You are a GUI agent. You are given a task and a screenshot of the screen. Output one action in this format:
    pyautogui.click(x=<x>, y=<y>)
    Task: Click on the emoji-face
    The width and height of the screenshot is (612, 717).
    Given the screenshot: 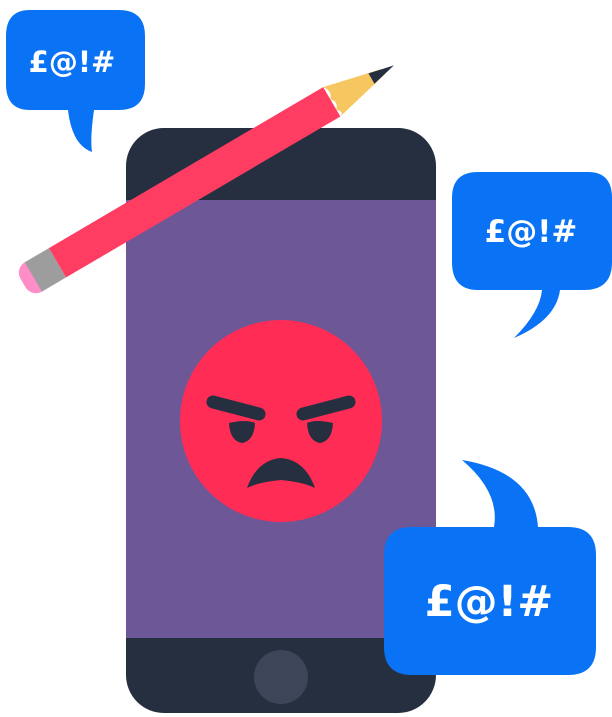 What is the action you would take?
    pyautogui.click(x=281, y=421)
    